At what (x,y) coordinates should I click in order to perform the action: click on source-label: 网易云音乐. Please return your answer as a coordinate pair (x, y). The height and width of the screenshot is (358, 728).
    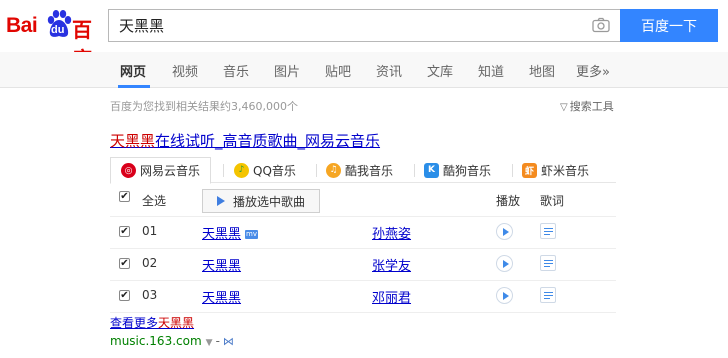
    Looking at the image, I should click on (170, 171).